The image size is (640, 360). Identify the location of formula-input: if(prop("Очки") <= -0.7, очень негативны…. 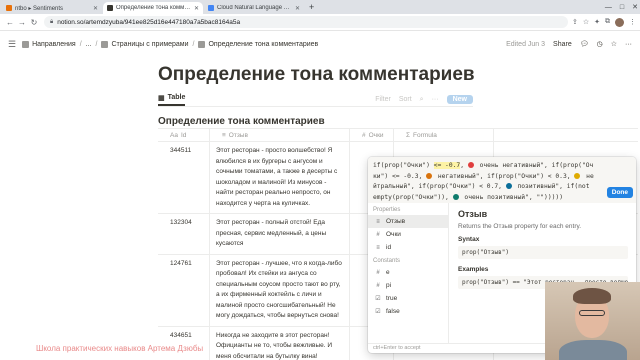
(502, 180).